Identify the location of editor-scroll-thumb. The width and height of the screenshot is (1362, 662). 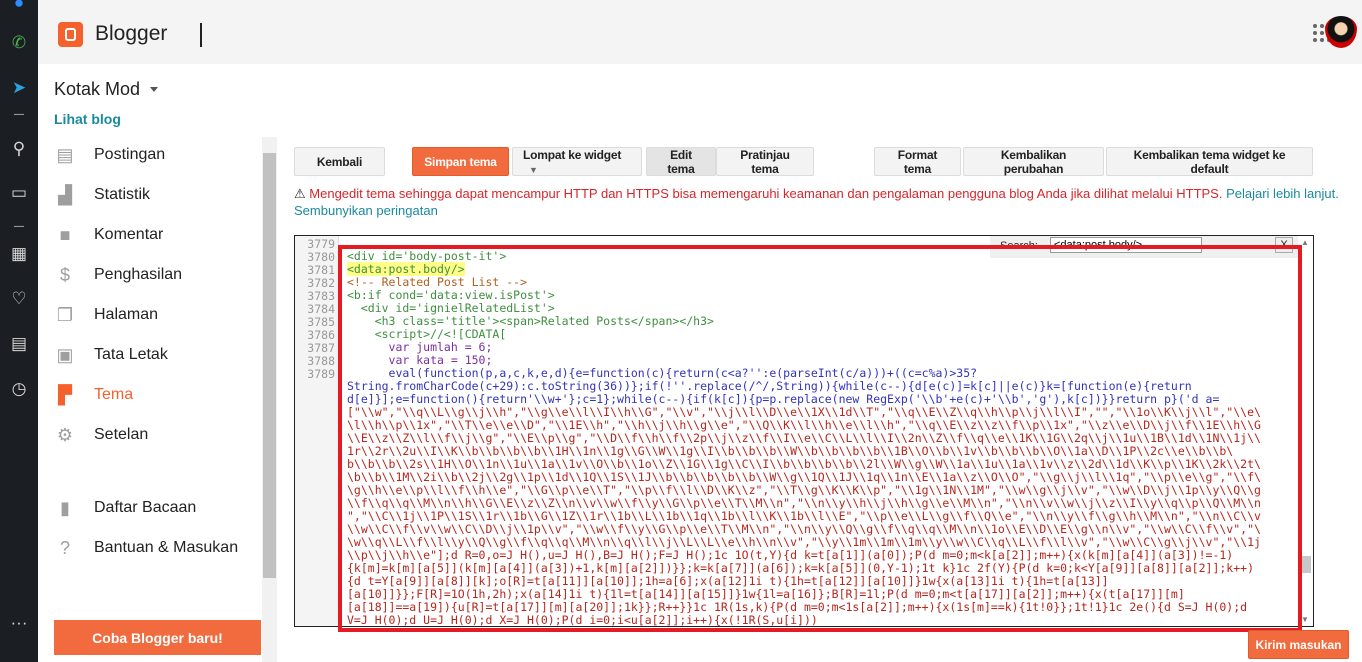
(1305, 564).